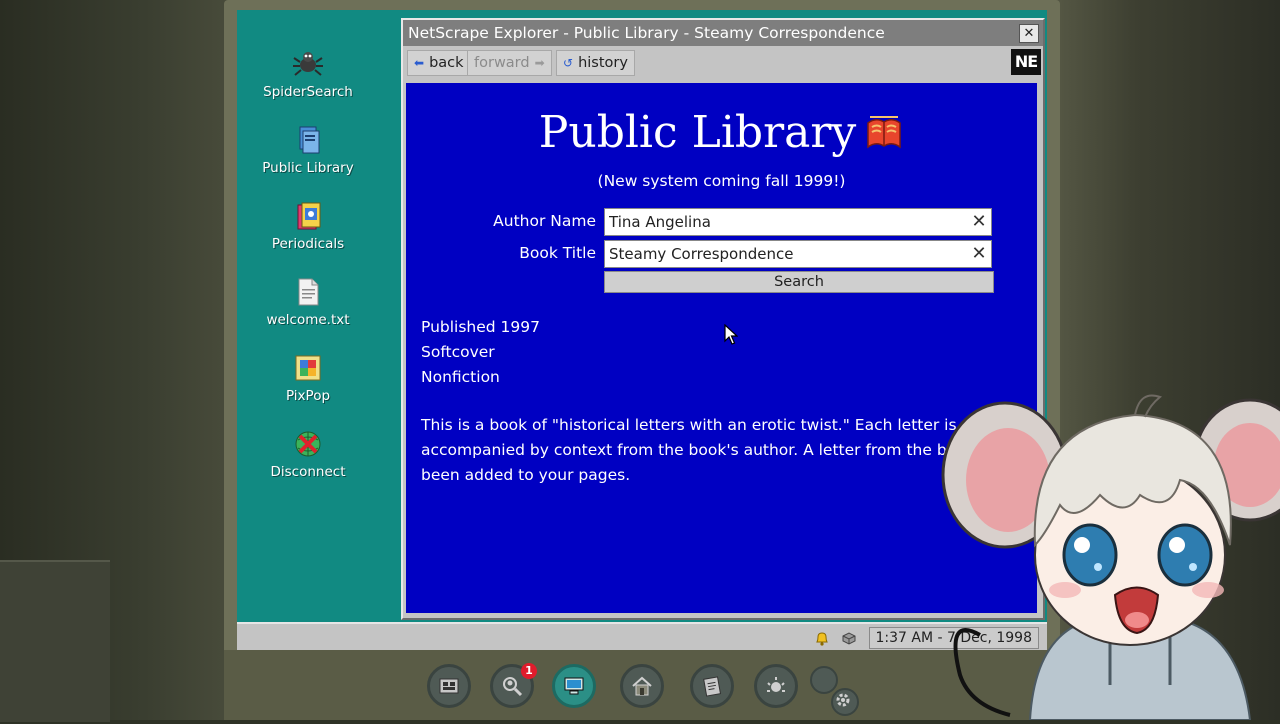 This screenshot has height=724, width=1280. Describe the element at coordinates (529, 671) in the screenshot. I see `notification-badge: 1` at that location.